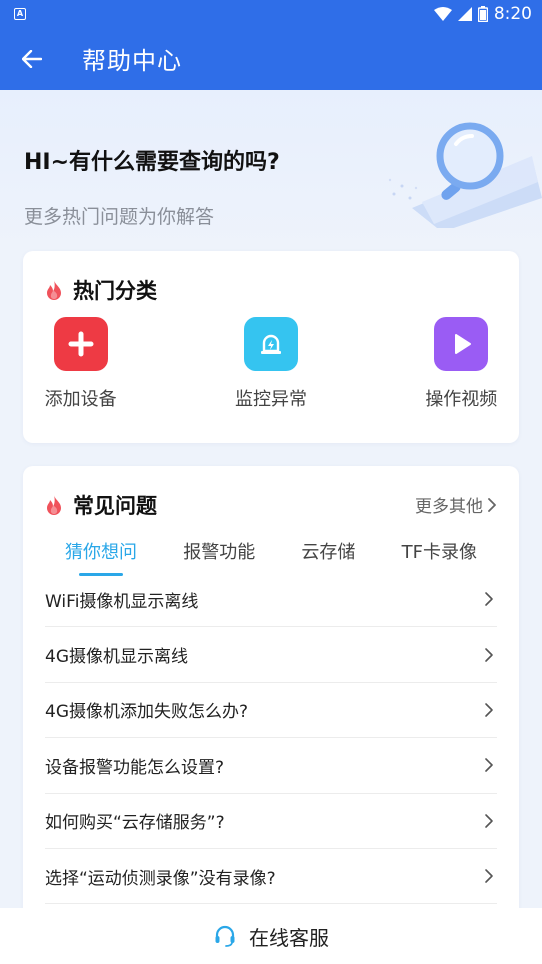  Describe the element at coordinates (20, 13) in the screenshot. I see `app-notification-icon: A` at that location.